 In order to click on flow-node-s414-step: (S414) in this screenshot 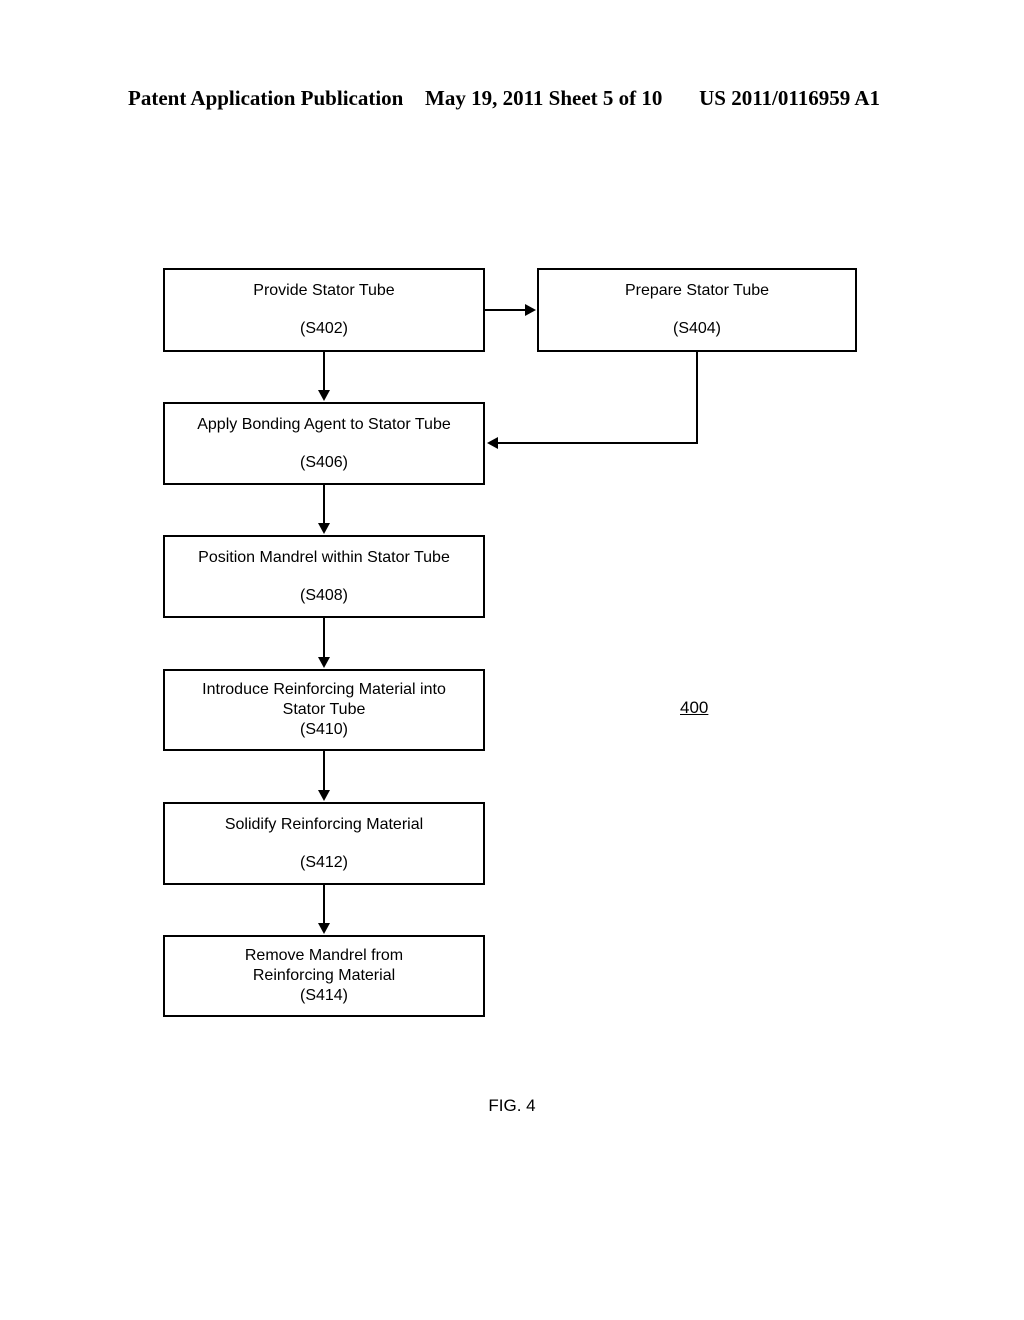, I will do `click(324, 995)`.